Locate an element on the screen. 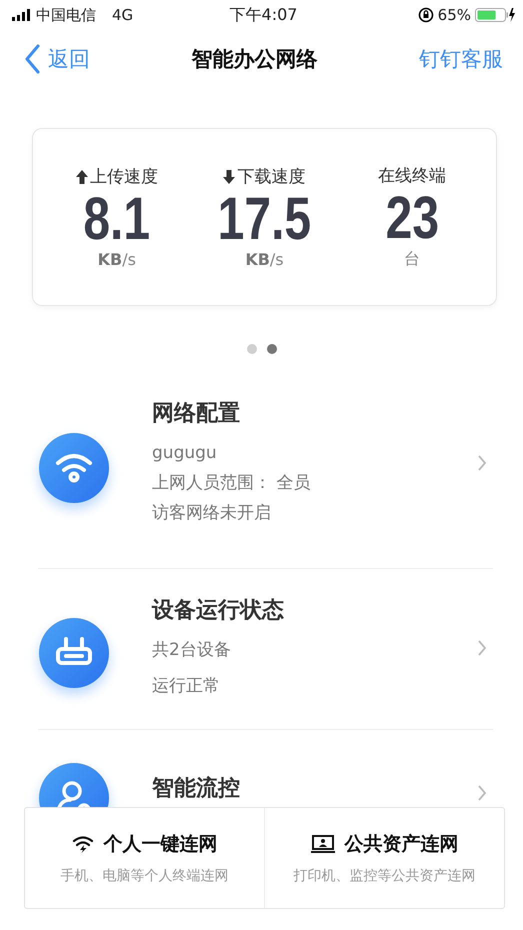  arrow-up-icon is located at coordinates (82, 177).